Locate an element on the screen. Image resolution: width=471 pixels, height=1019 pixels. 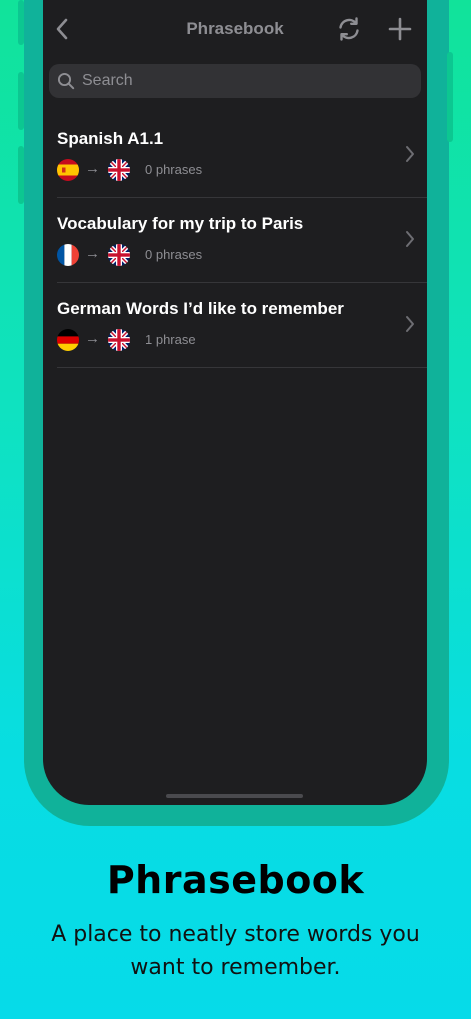
add-phrasebook-button is located at coordinates (400, 29).